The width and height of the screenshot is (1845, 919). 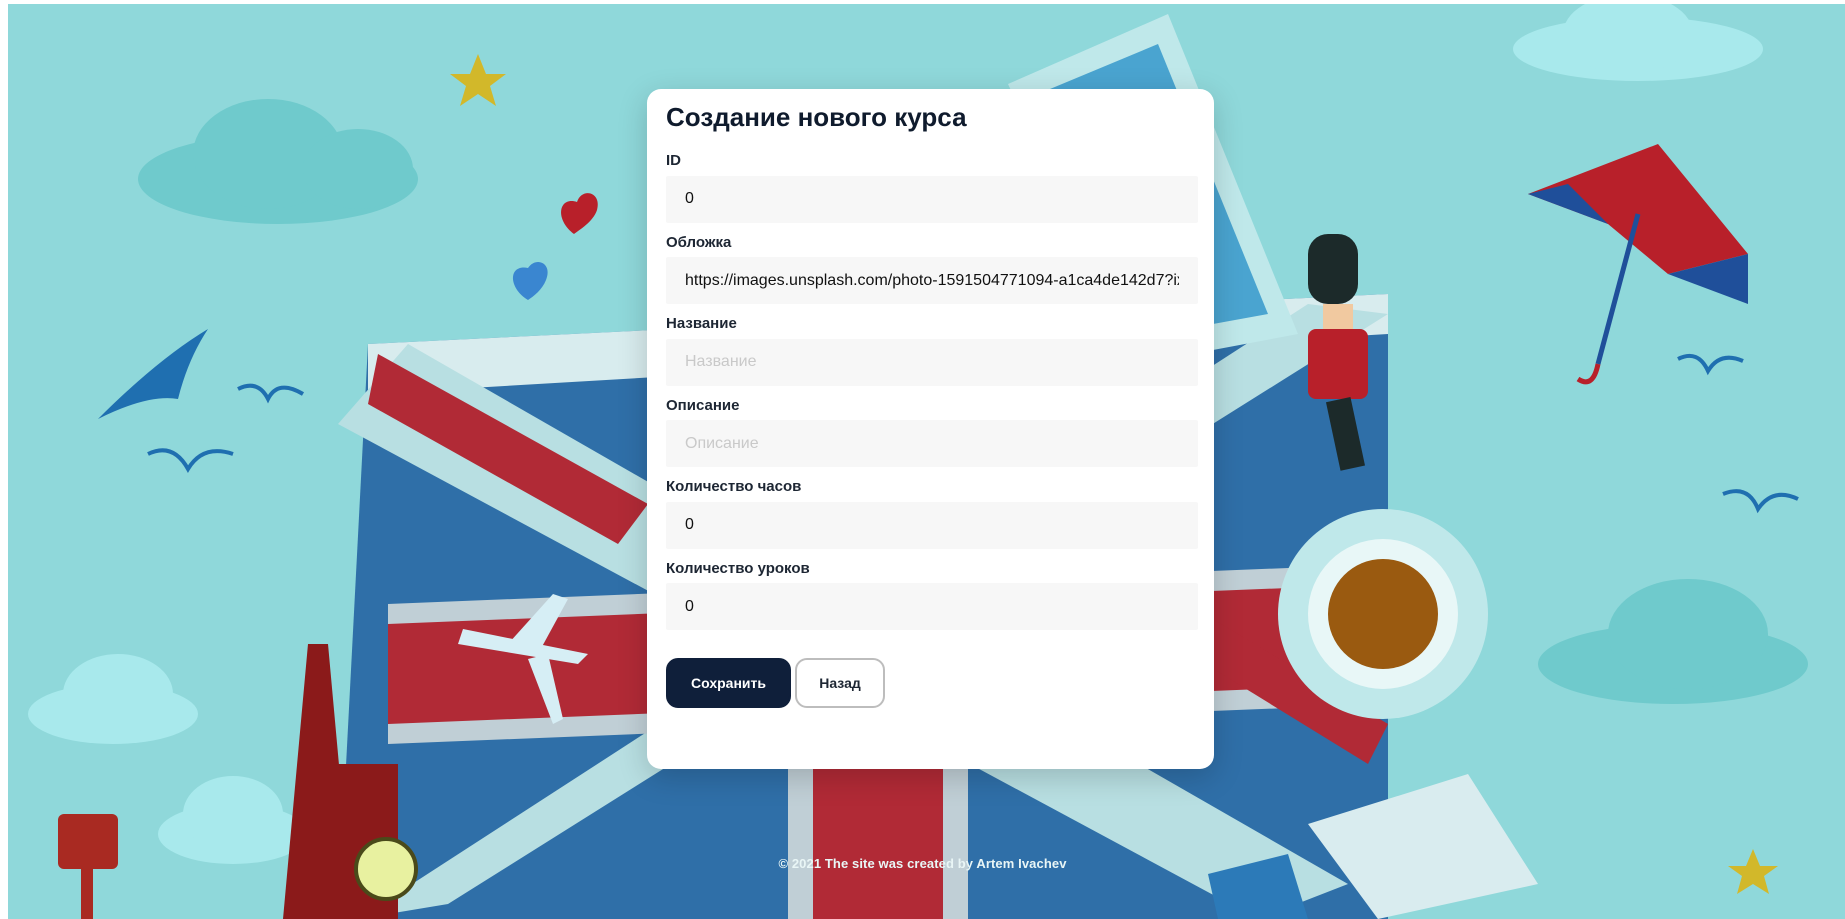 I want to click on page-title: Создание нового курса, so click(x=816, y=117).